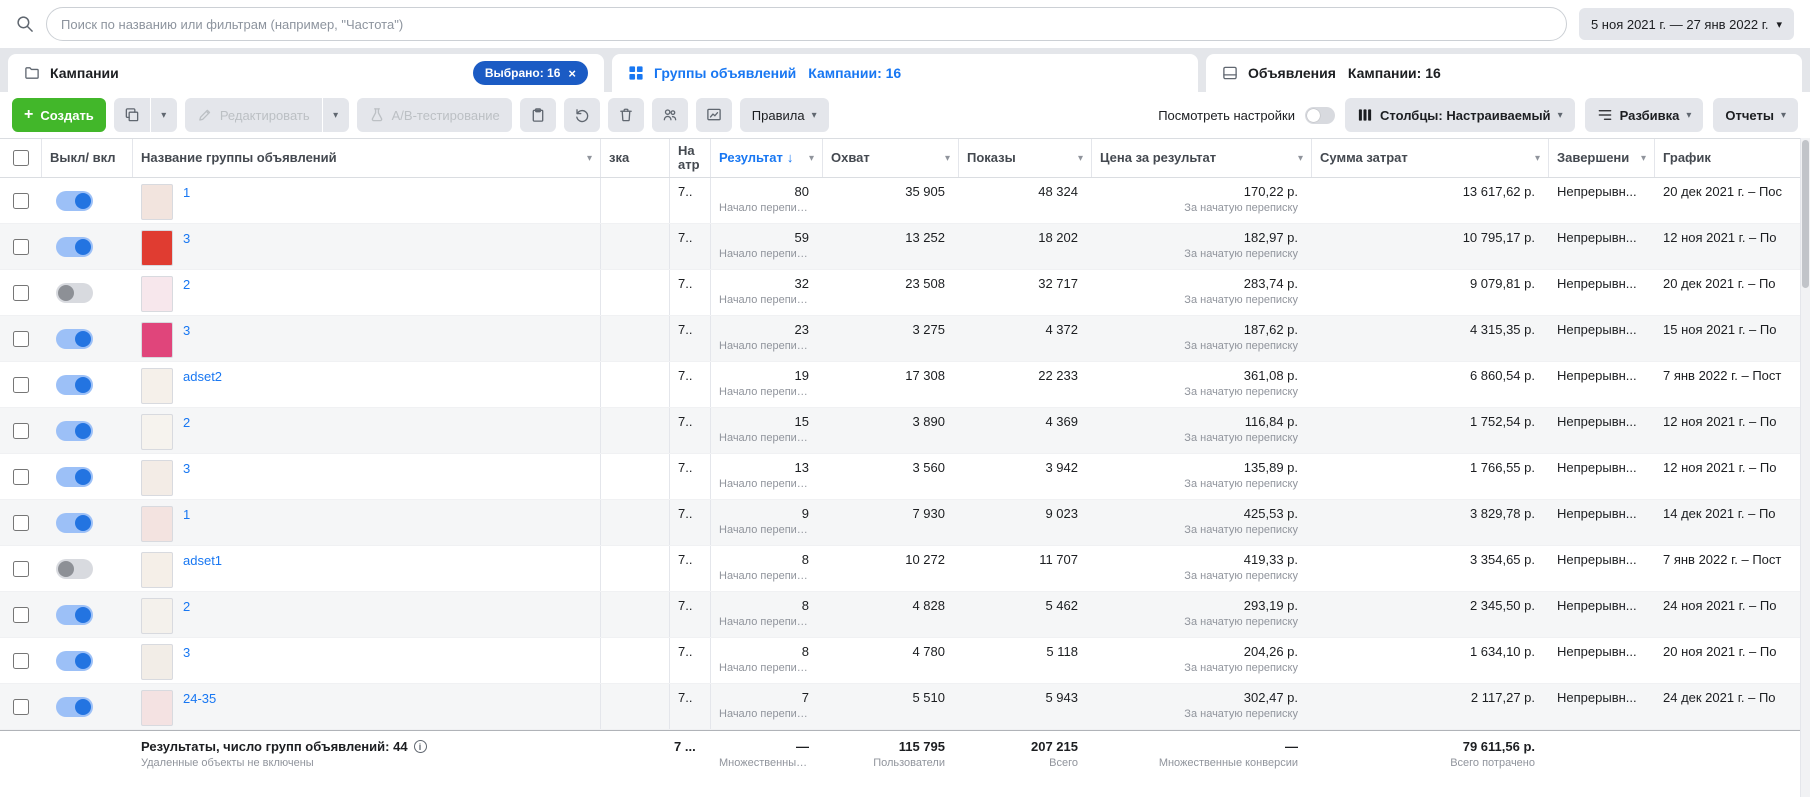 This screenshot has width=1810, height=797. Describe the element at coordinates (1270, 329) in the screenshot. I see `cost-per-result-value: 187,62 р.` at that location.